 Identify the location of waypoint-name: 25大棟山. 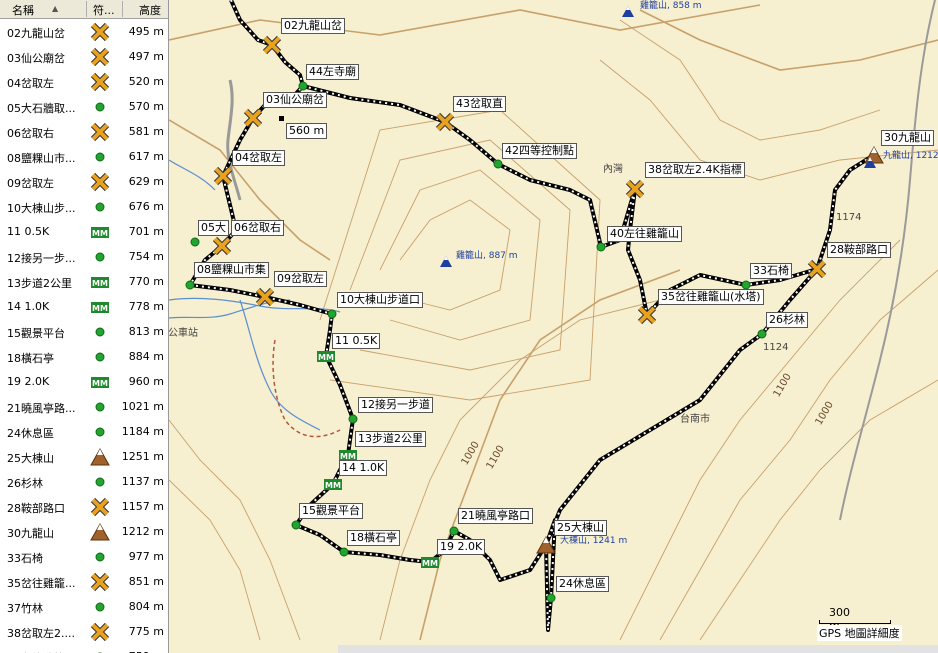
(30, 458).